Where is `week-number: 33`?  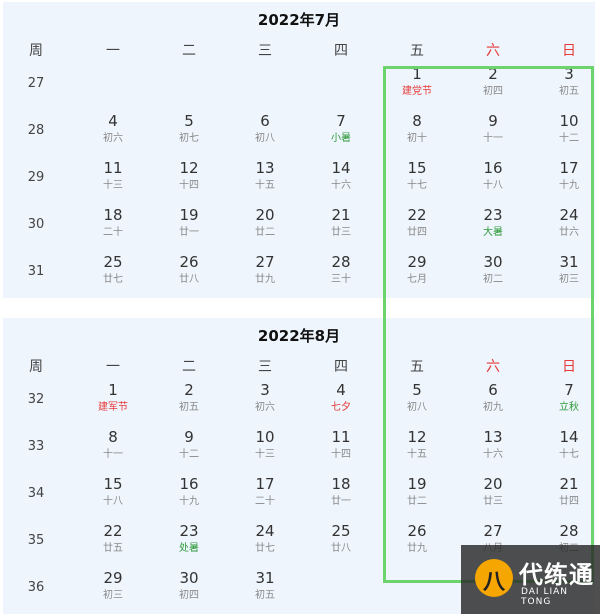
week-number: 33 is located at coordinates (36, 446).